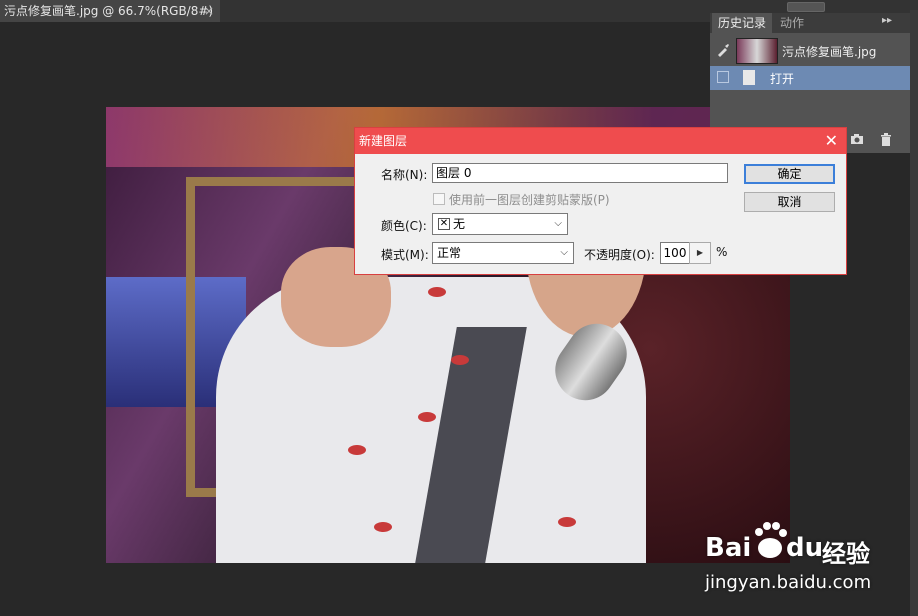  I want to click on ok-button: 确定, so click(789, 174).